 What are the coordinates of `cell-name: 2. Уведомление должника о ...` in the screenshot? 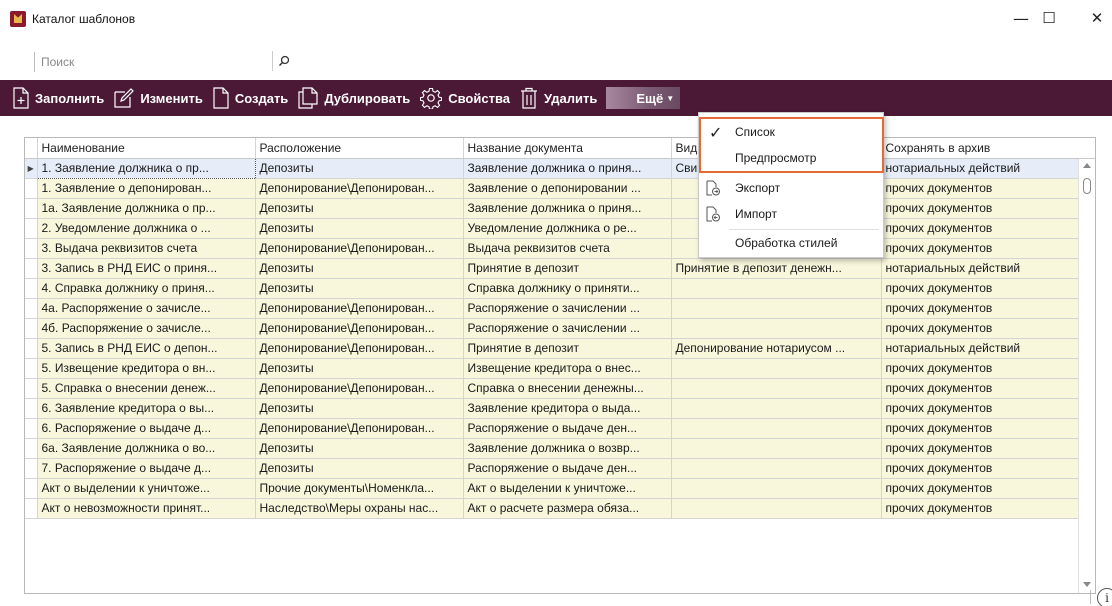 It's located at (146, 228).